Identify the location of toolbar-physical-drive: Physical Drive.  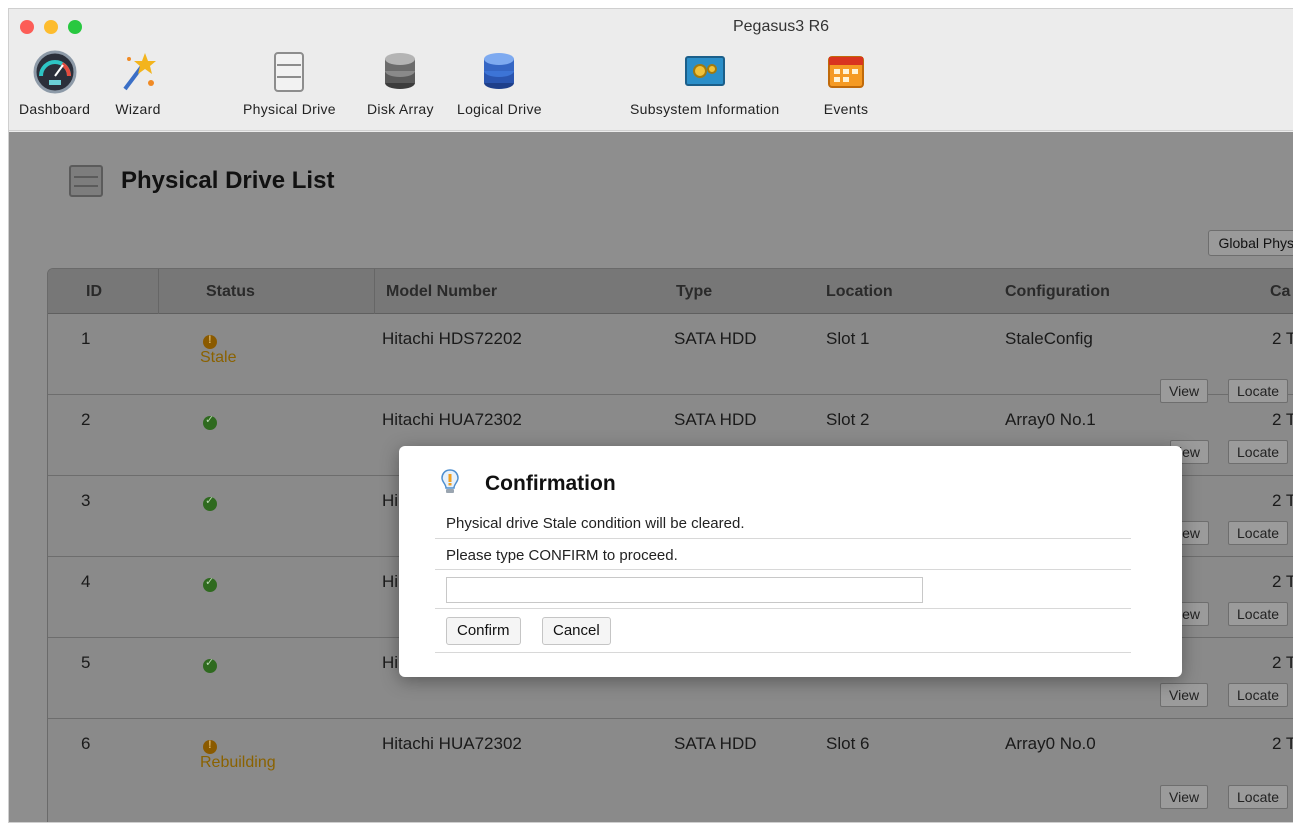
(289, 89).